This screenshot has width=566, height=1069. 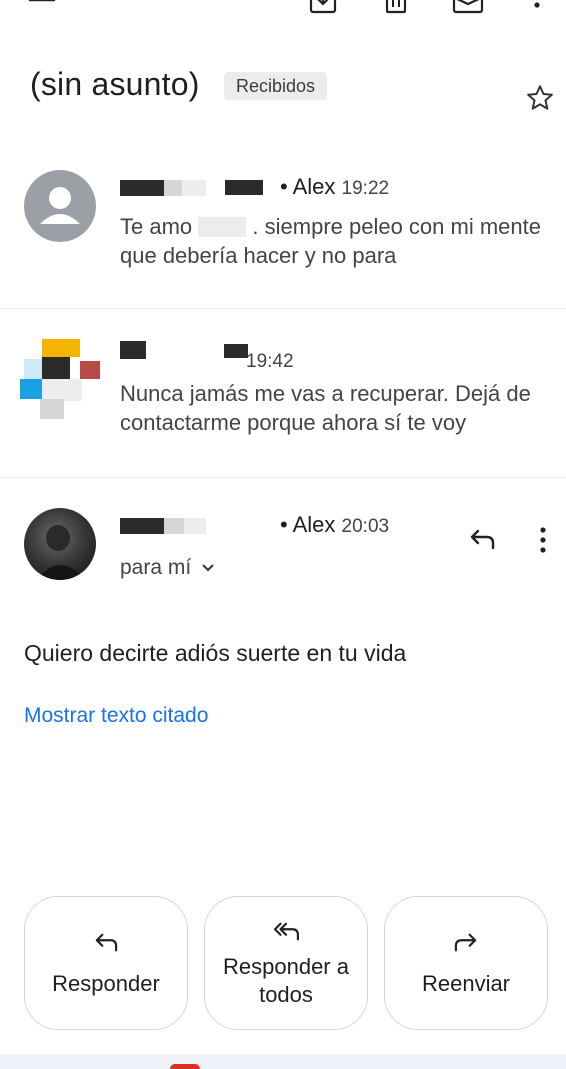 I want to click on mail-icon, so click(x=468, y=8).